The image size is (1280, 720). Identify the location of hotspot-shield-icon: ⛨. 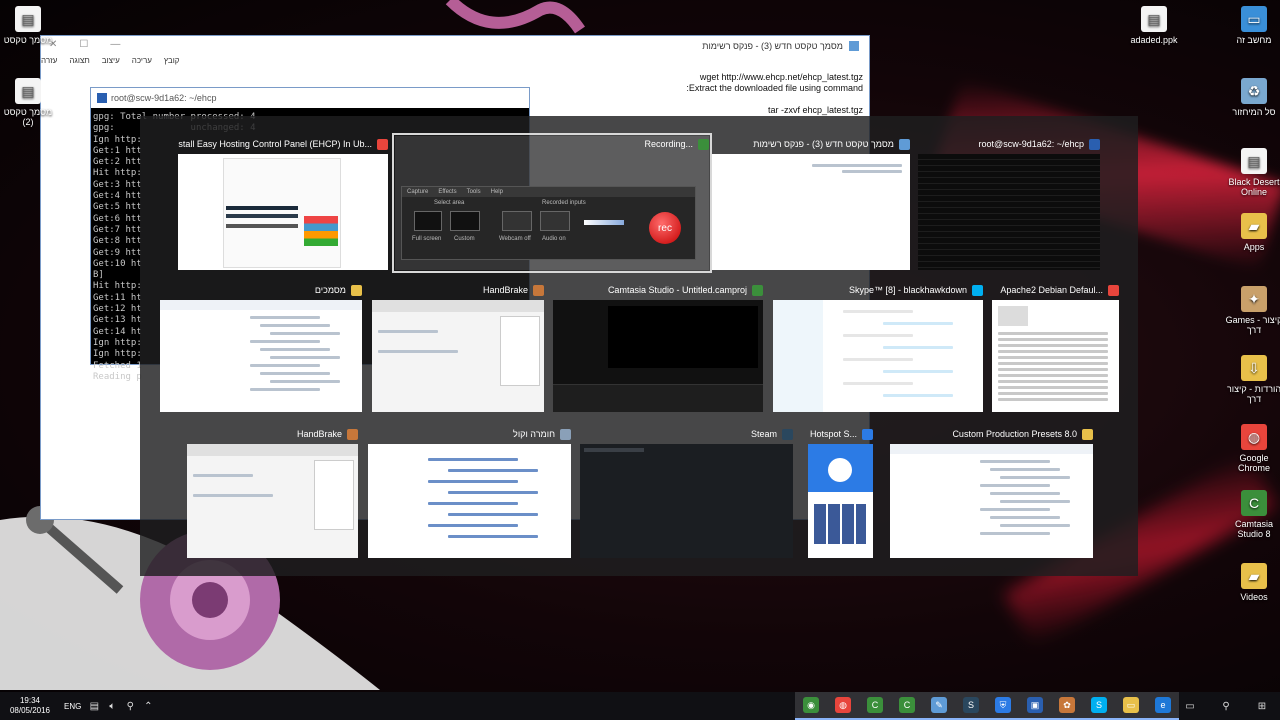
(1003, 705).